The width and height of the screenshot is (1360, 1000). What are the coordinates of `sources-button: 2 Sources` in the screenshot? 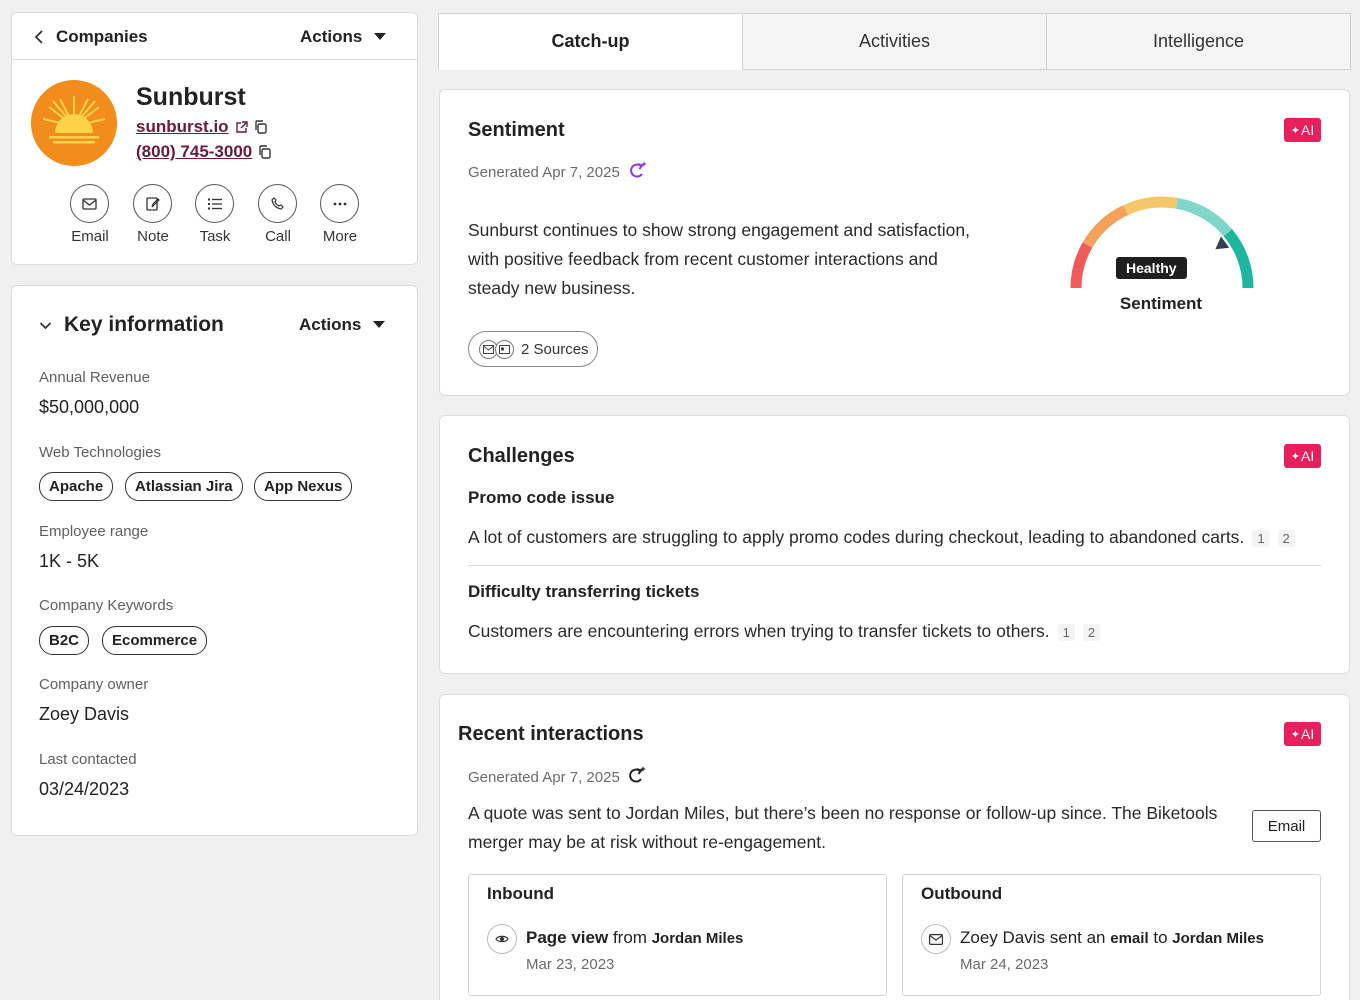 It's located at (533, 349).